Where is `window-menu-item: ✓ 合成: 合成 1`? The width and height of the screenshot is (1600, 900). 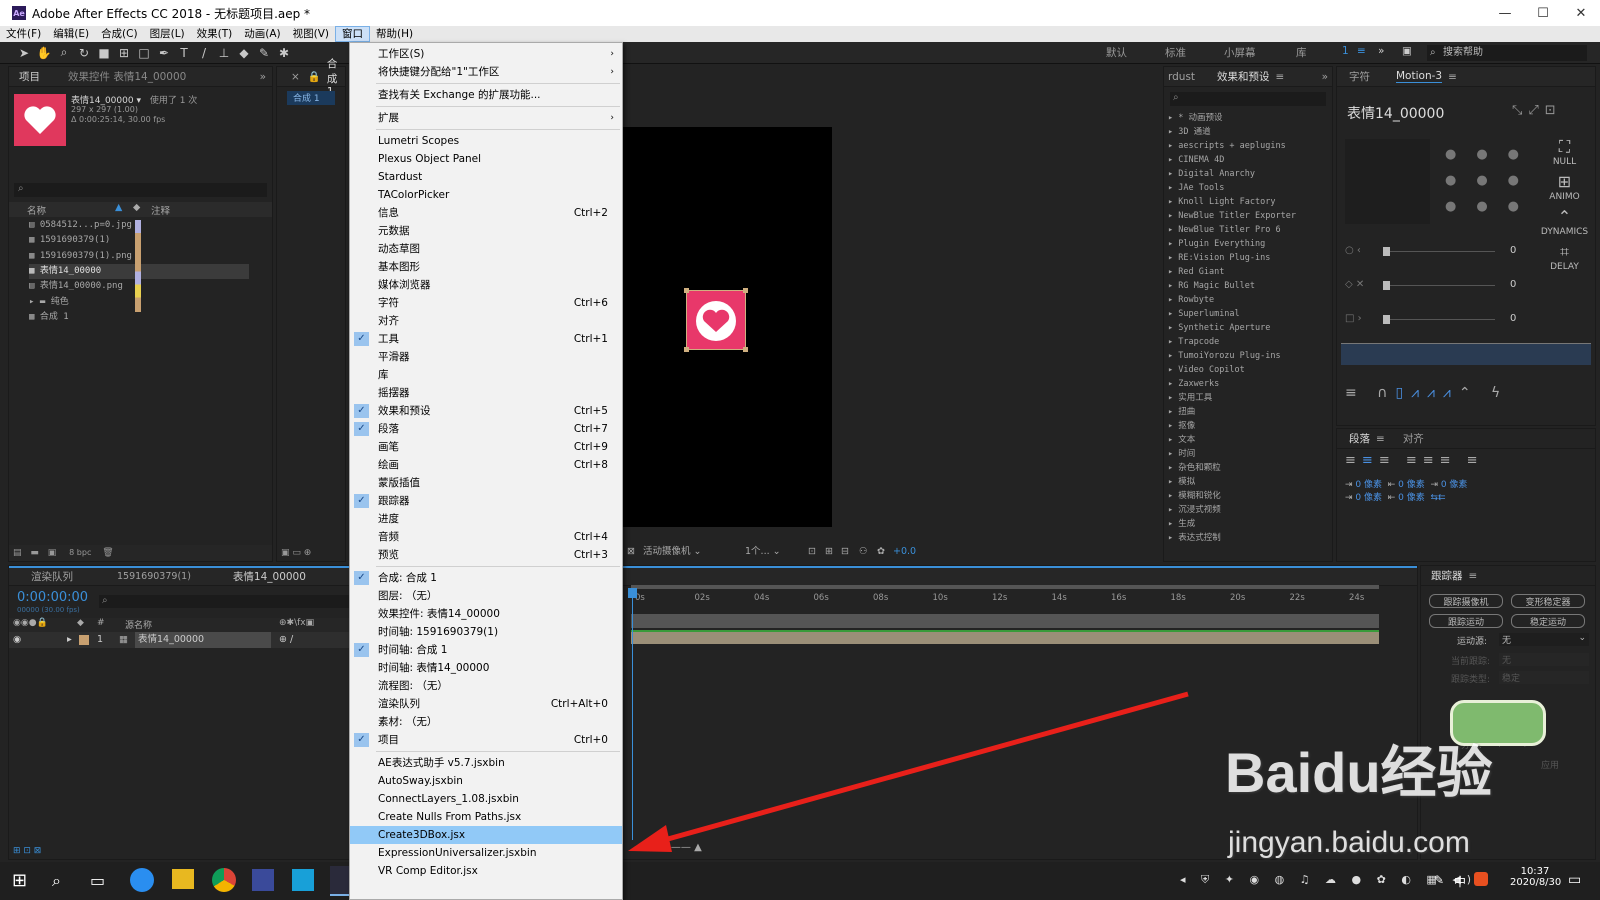 window-menu-item: ✓ 合成: 合成 1 is located at coordinates (486, 578).